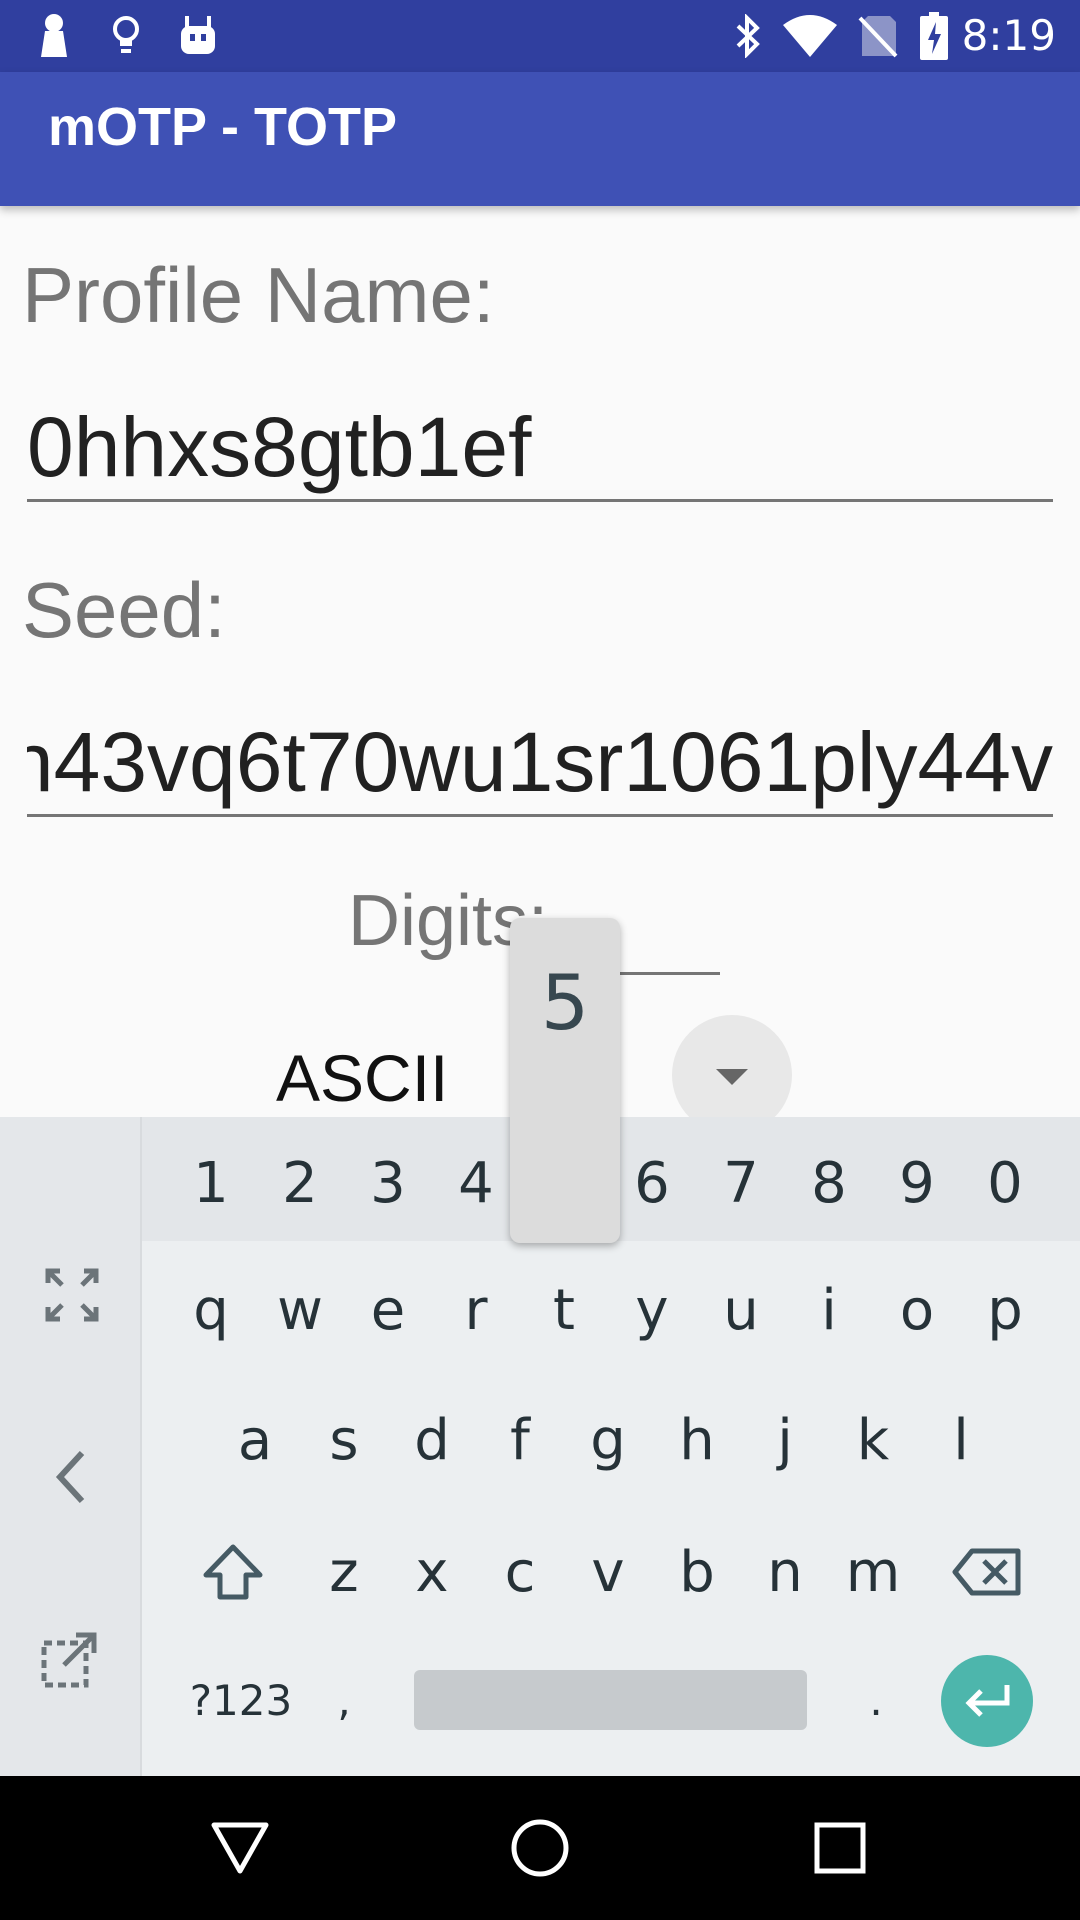 This screenshot has width=1080, height=1920. I want to click on key-m: m, so click(873, 1572).